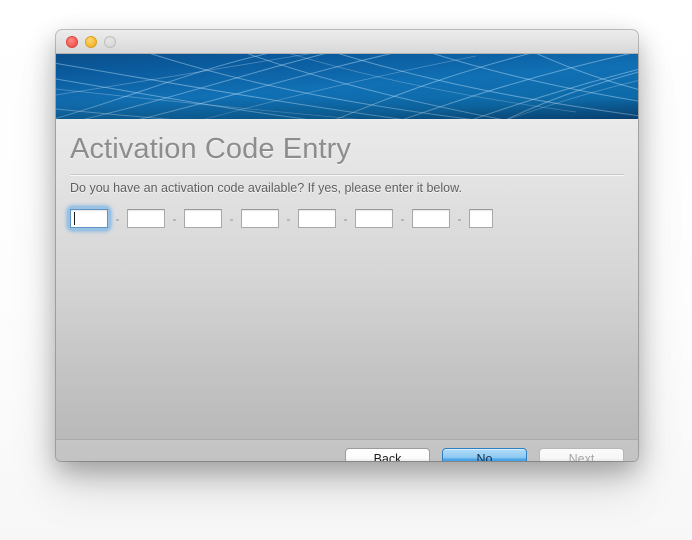 This screenshot has width=692, height=540. I want to click on footer-button-bar: Back No Next, so click(484, 454).